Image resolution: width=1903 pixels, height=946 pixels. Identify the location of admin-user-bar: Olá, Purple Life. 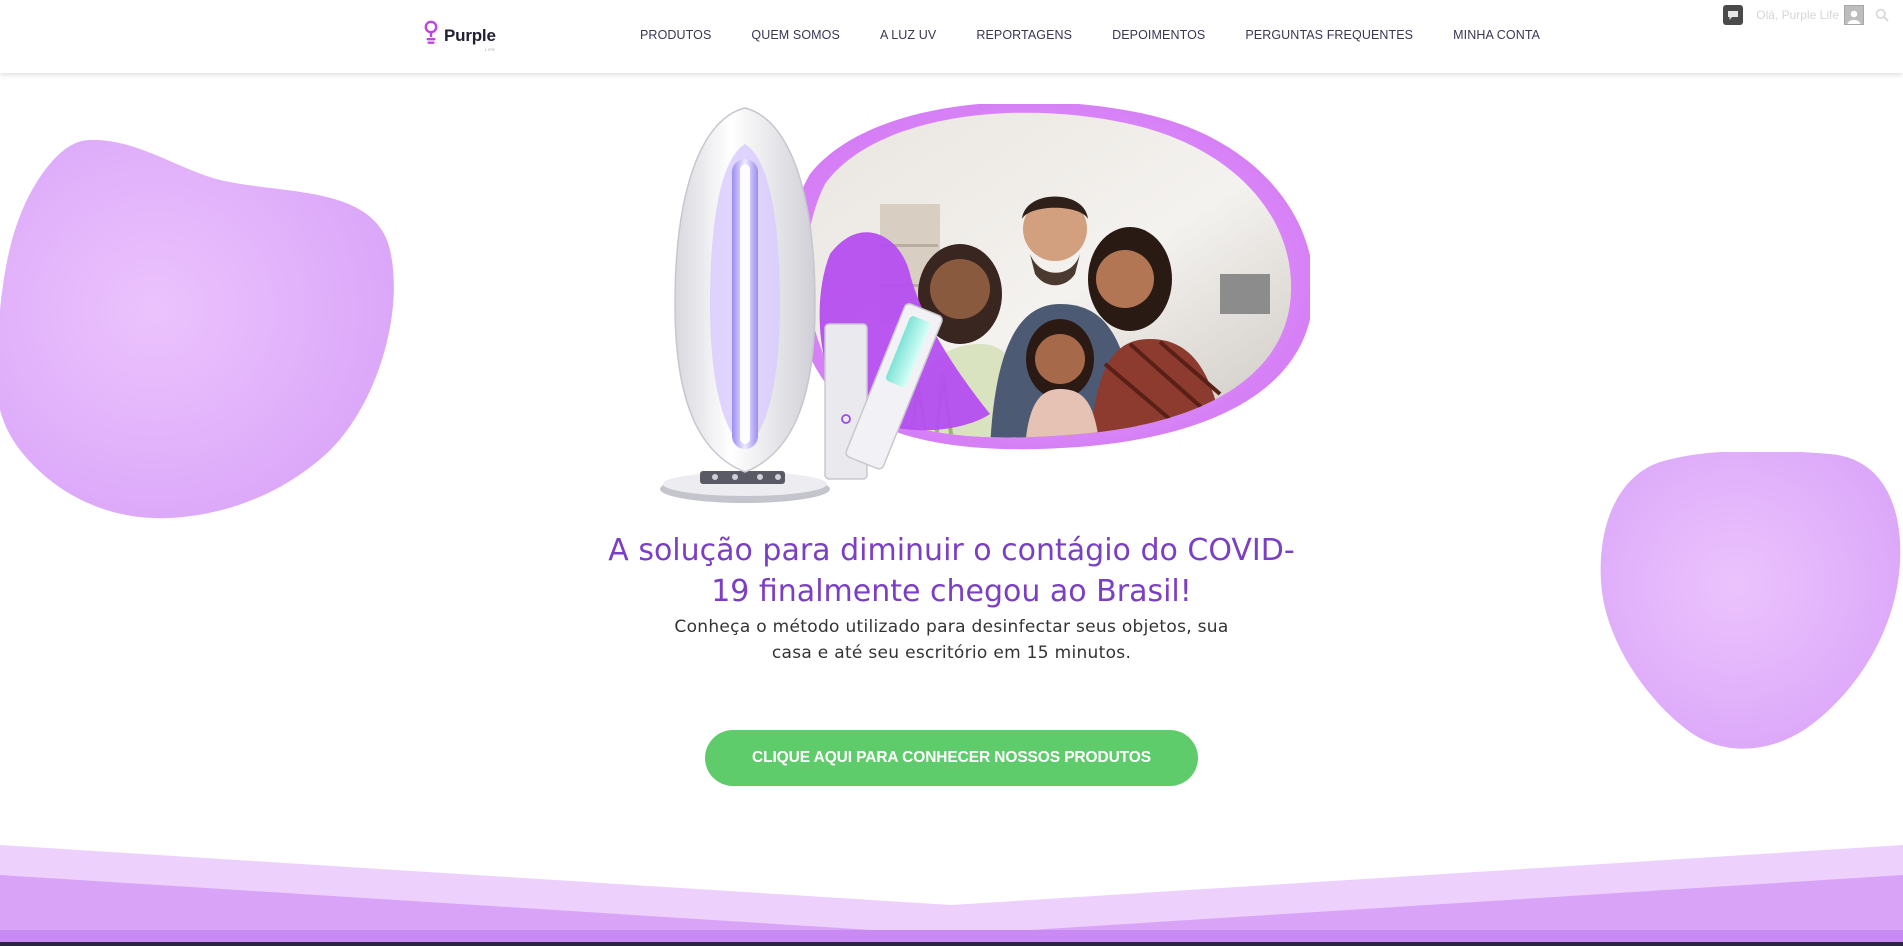
(1806, 15).